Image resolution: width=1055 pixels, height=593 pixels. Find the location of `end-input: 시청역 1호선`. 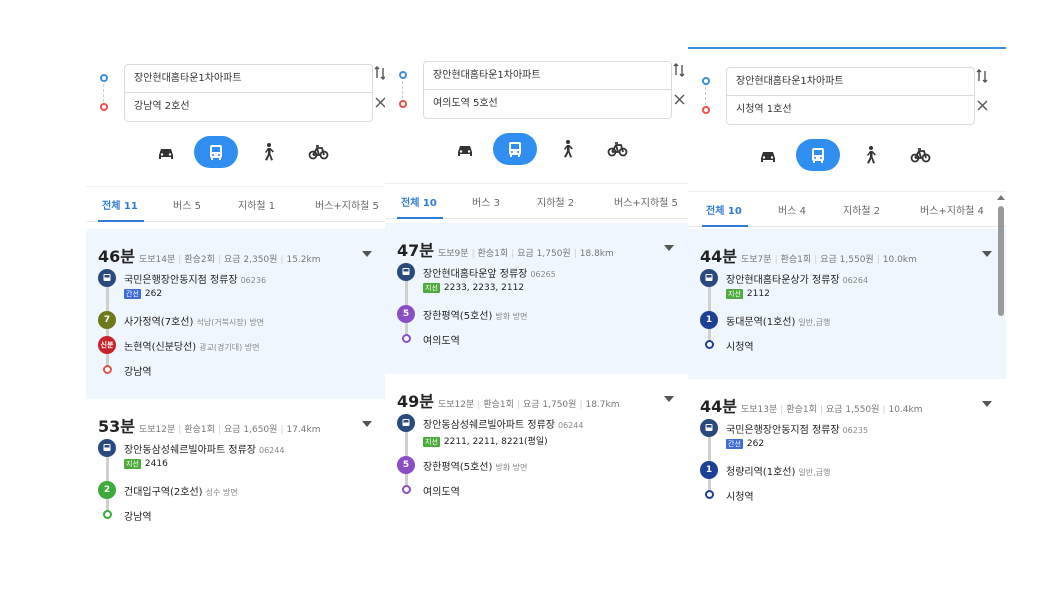

end-input: 시청역 1호선 is located at coordinates (850, 110).